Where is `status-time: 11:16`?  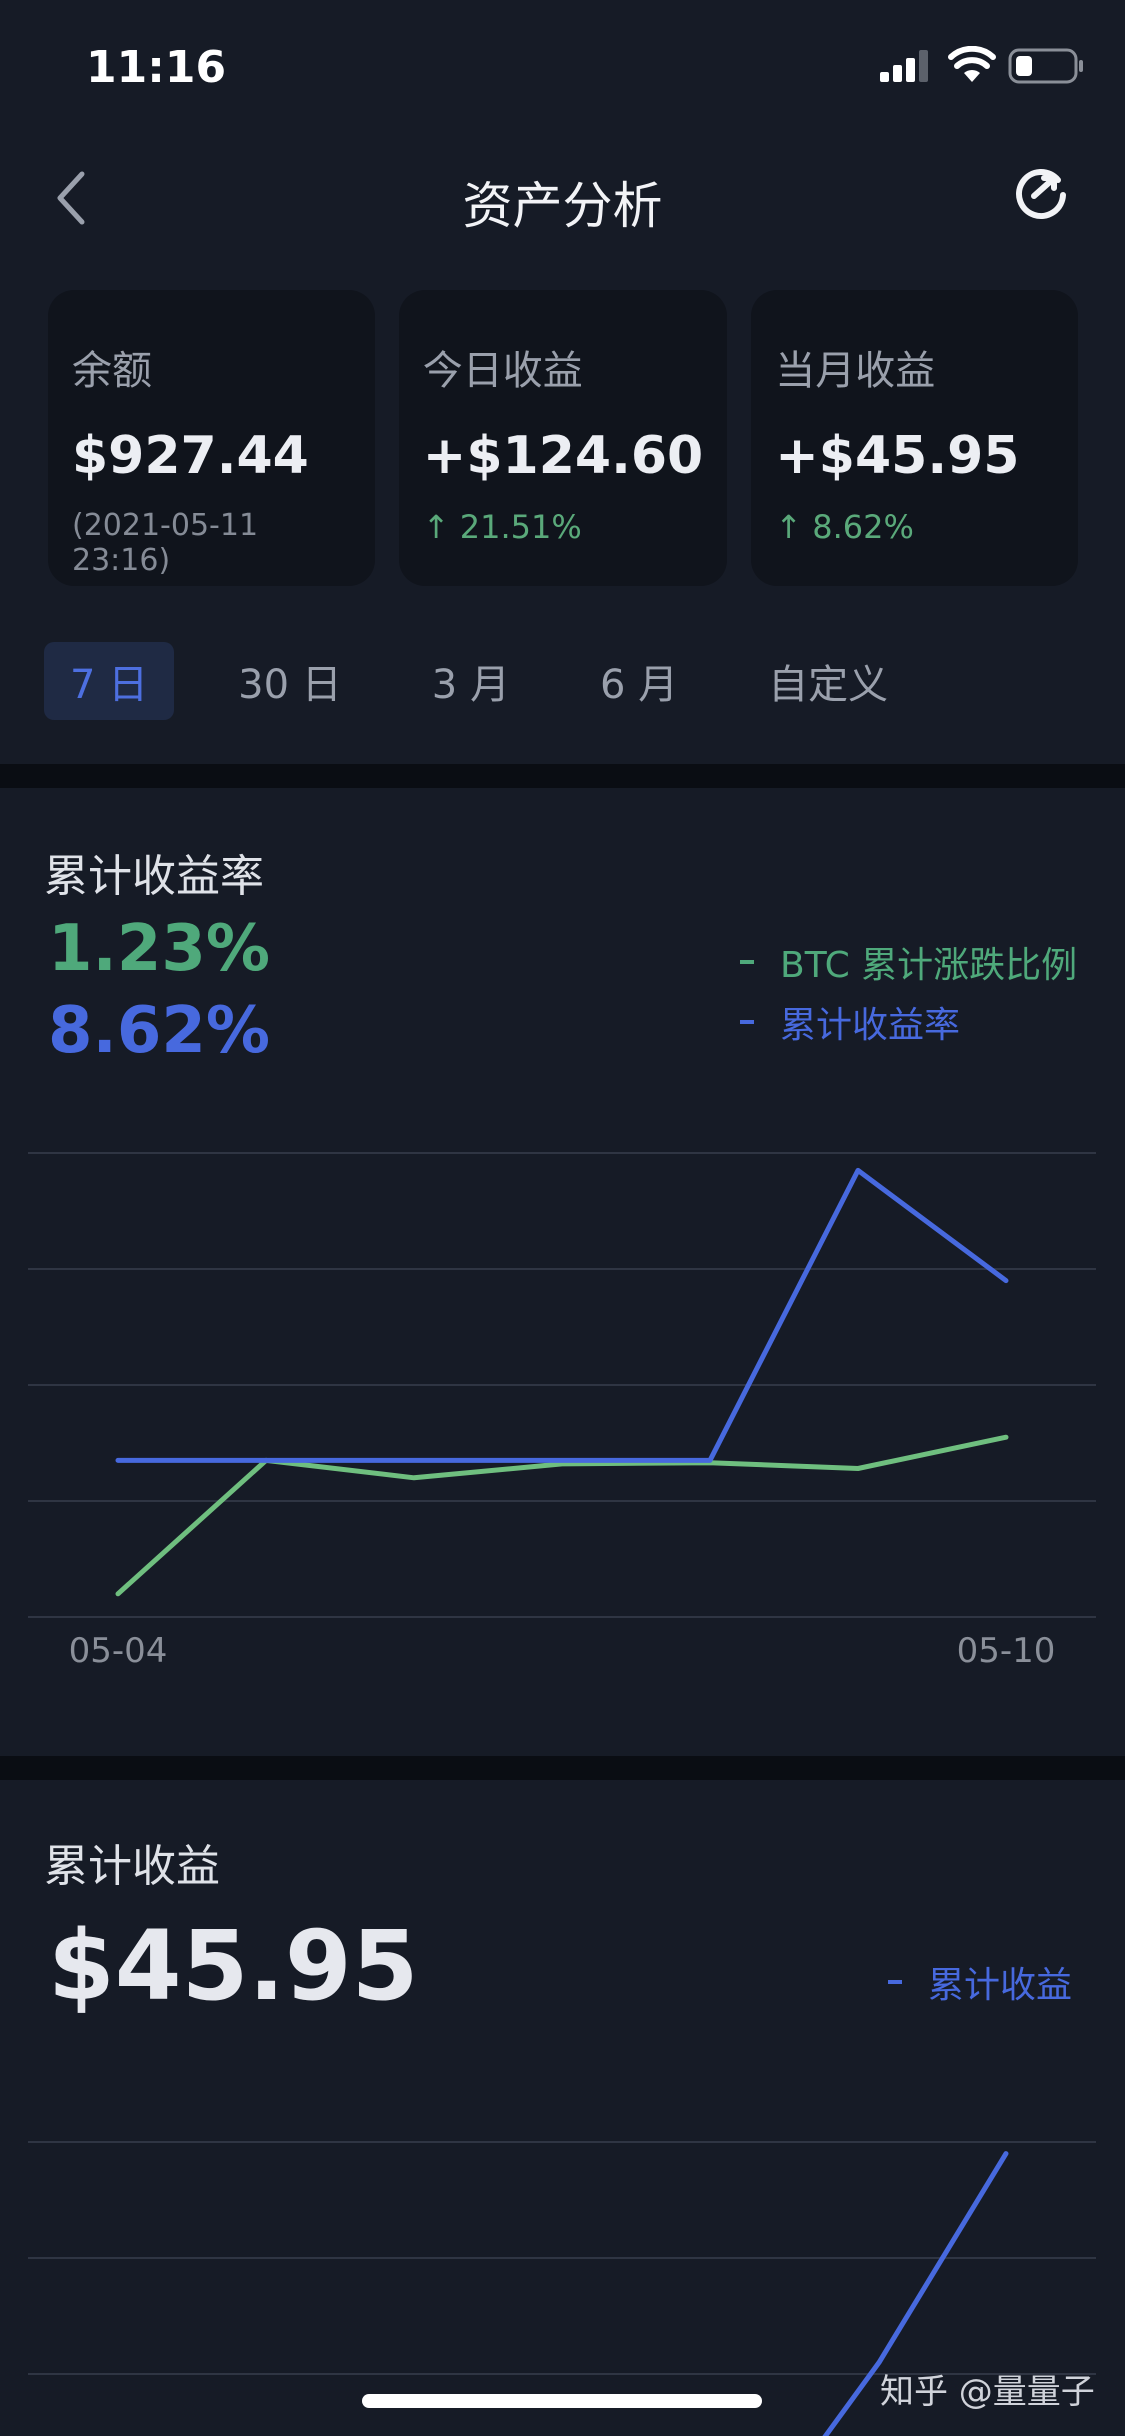 status-time: 11:16 is located at coordinates (156, 67).